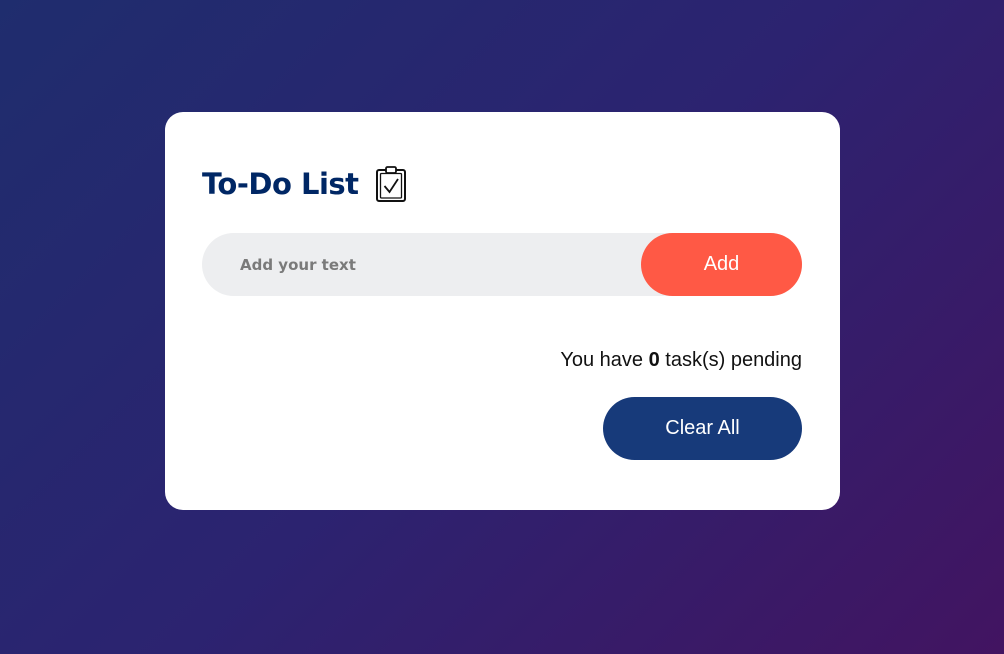 The height and width of the screenshot is (654, 1004). What do you see at coordinates (390, 184) in the screenshot?
I see `clipboard-check-icon` at bounding box center [390, 184].